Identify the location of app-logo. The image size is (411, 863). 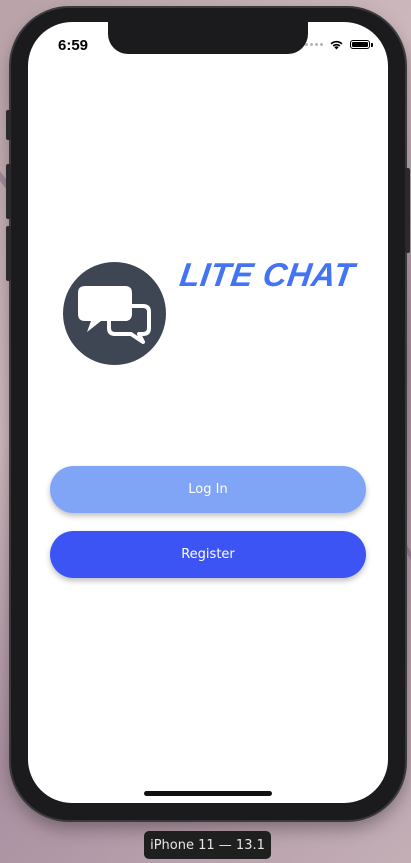
(114, 313).